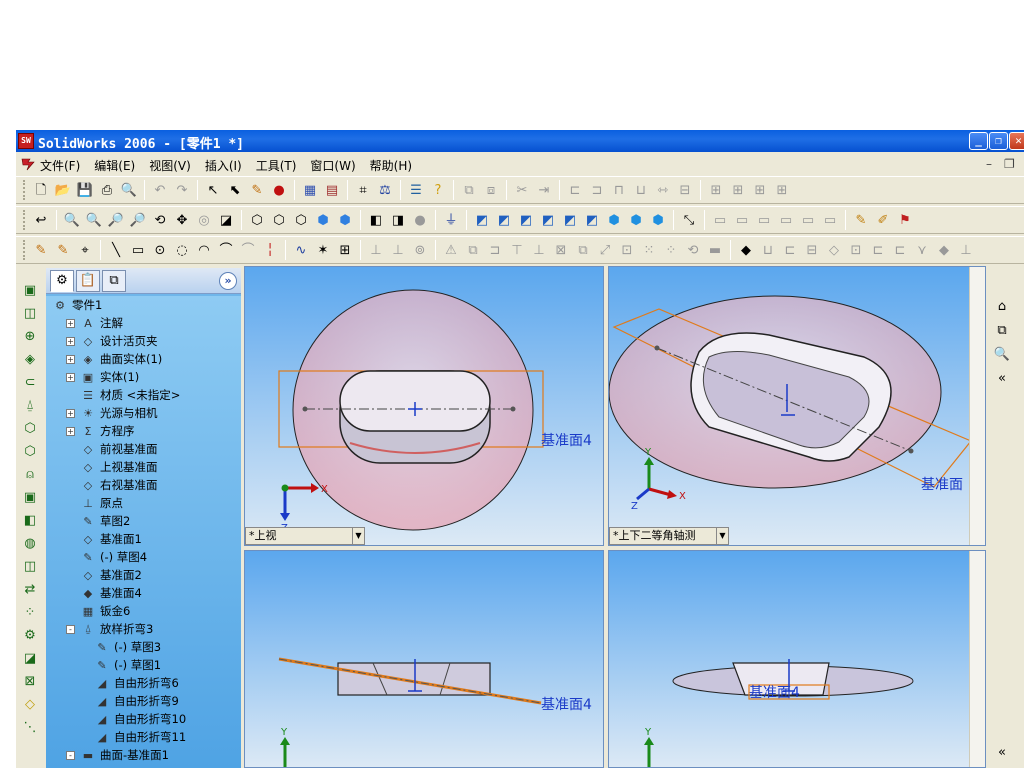 The image size is (1024, 768). Describe the element at coordinates (182, 220) in the screenshot. I see `pan-icon: ✥` at that location.